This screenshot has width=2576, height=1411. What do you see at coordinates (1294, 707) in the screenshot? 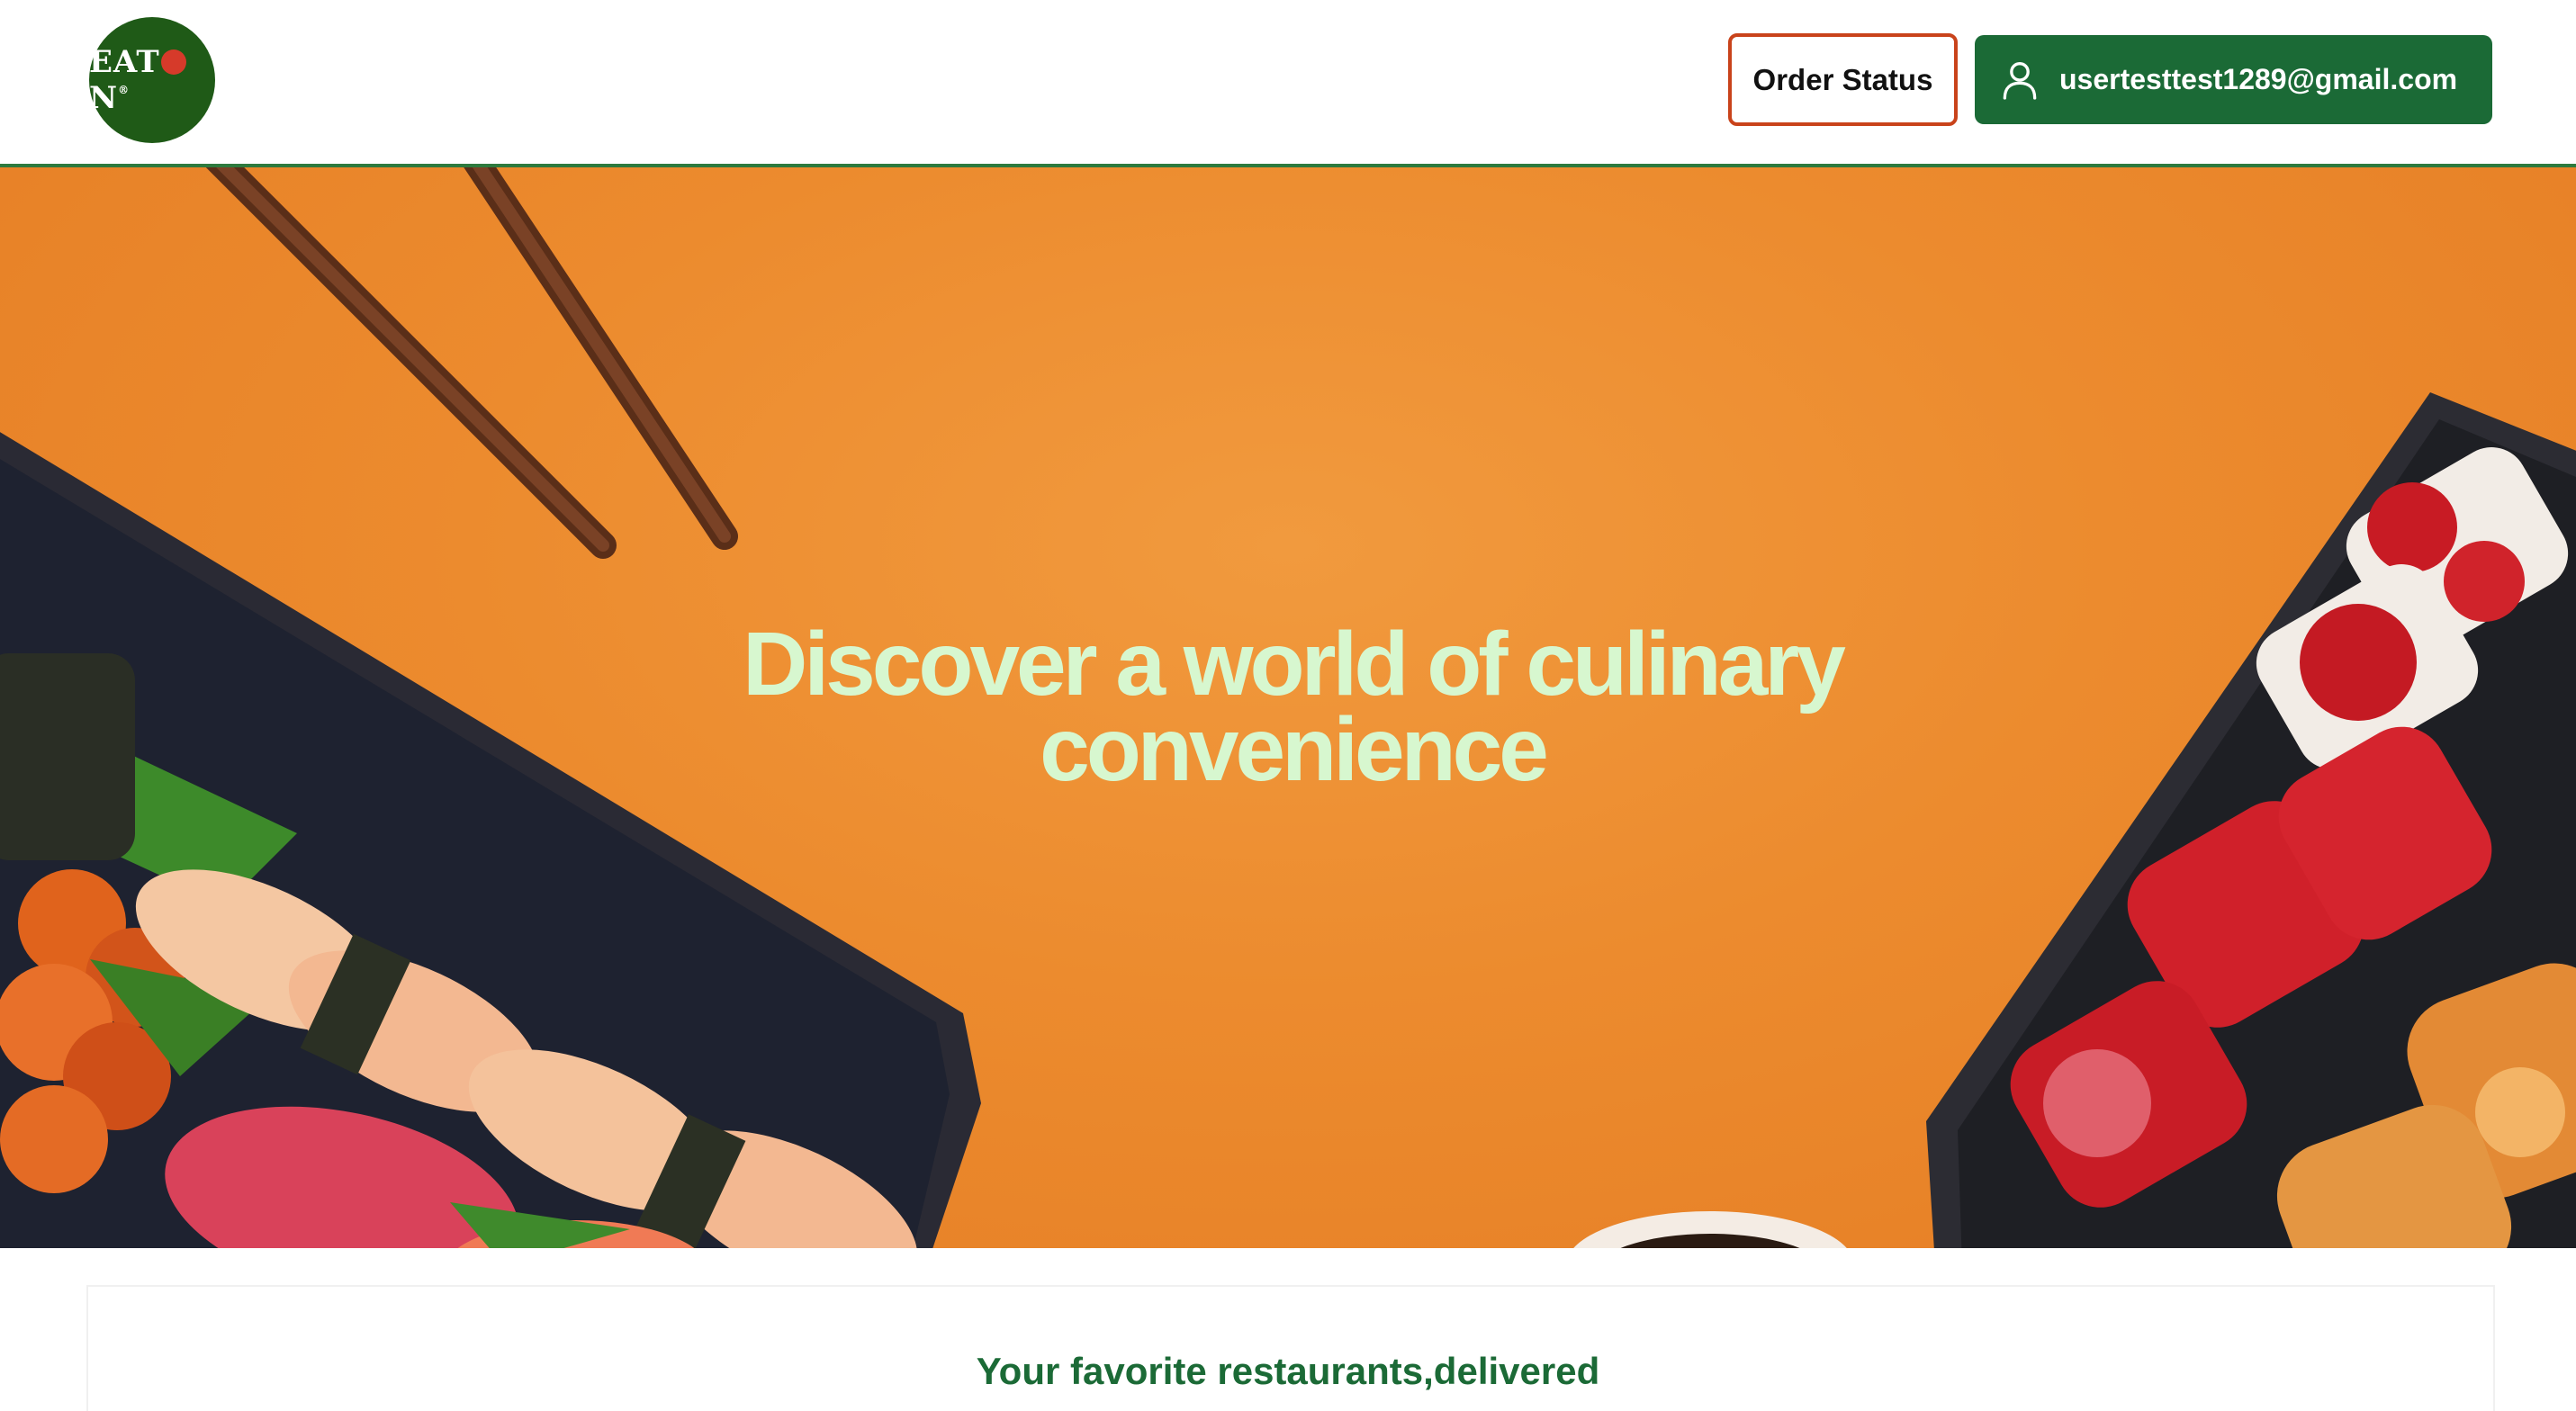
I see `hero-title: Discover a world of culinary convenience` at bounding box center [1294, 707].